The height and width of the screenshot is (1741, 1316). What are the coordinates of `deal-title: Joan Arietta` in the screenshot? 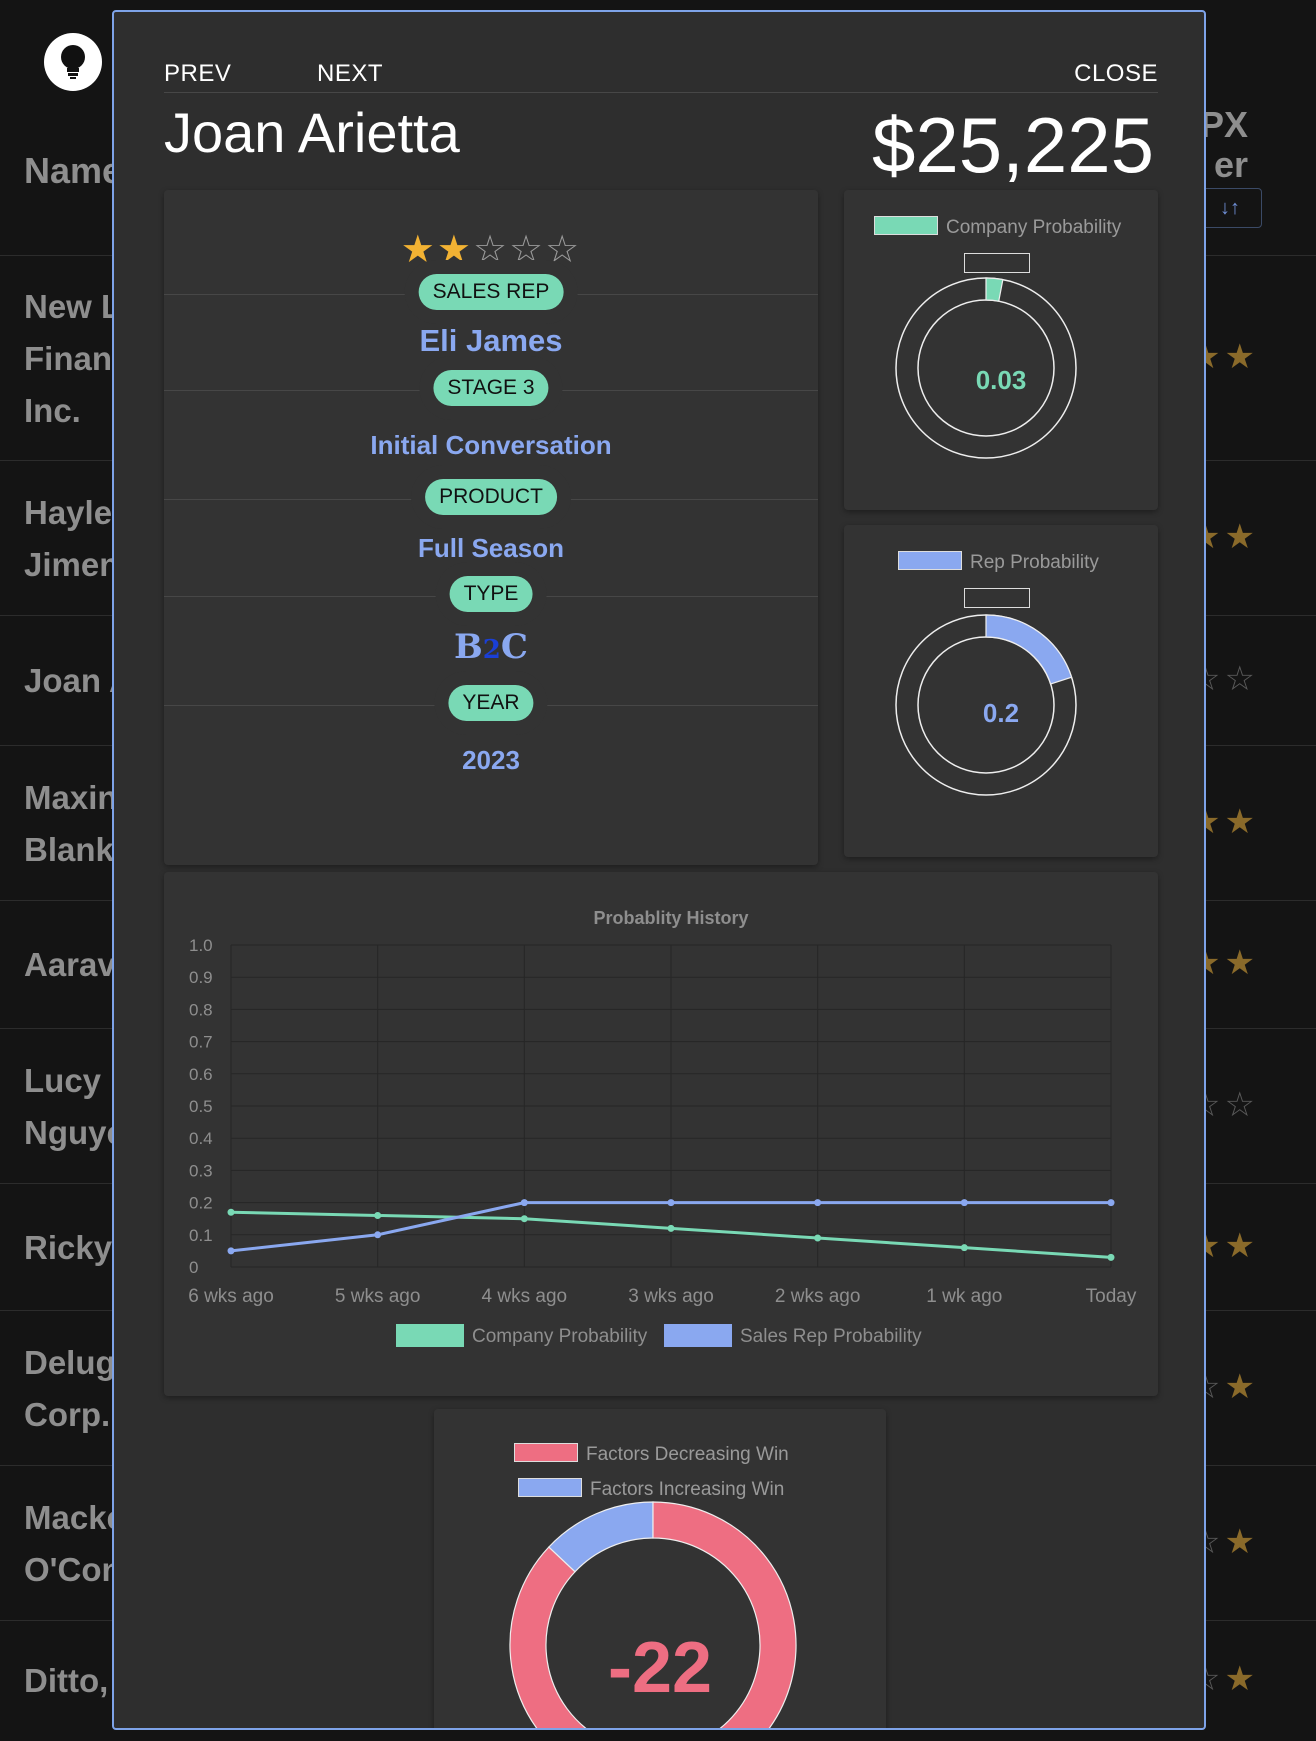 It's located at (312, 132).